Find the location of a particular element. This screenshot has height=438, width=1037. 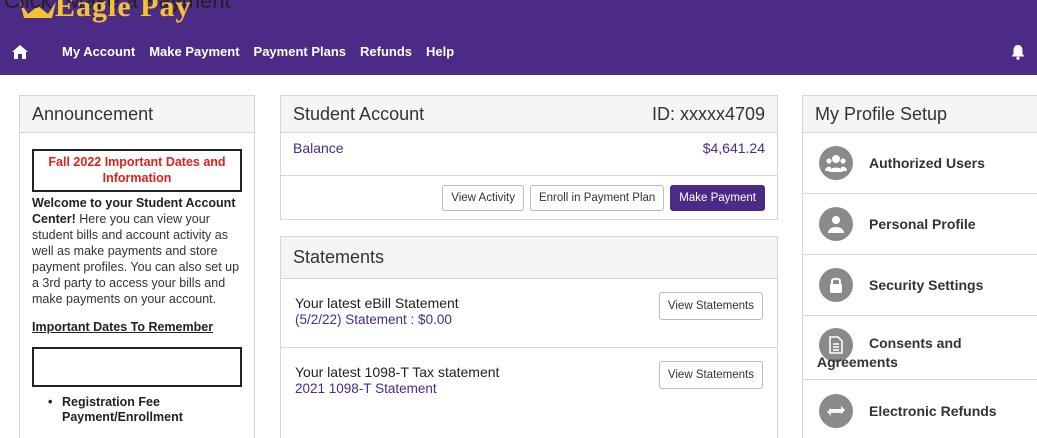

nav-help: Help is located at coordinates (440, 51).